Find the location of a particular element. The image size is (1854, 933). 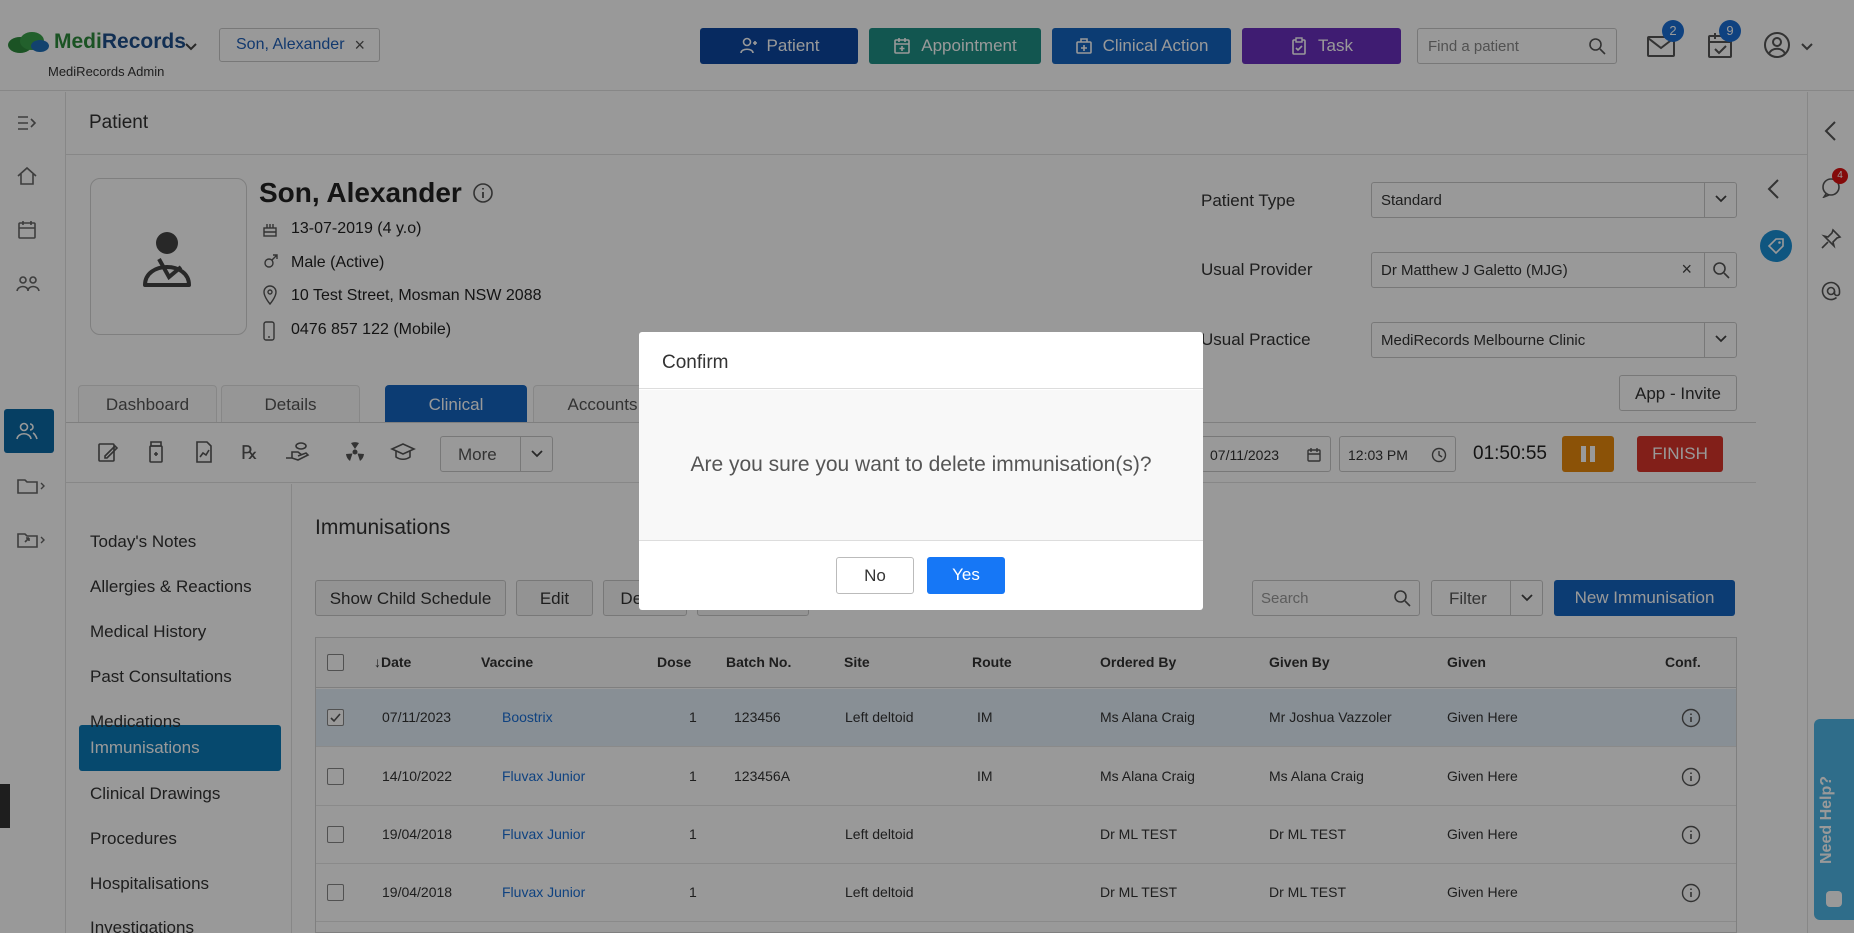

dialog-header: Confirm is located at coordinates (921, 360).